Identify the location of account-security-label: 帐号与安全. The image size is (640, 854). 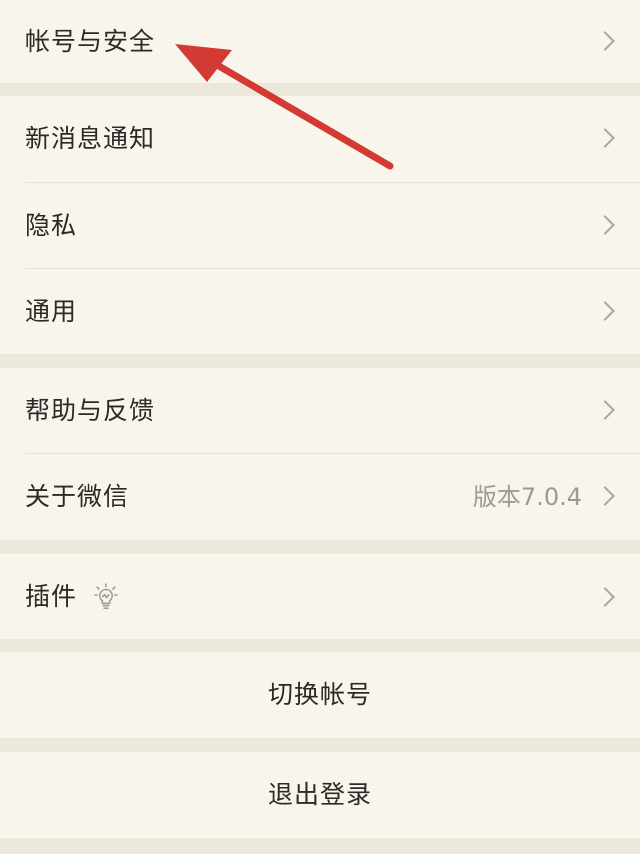
(90, 41).